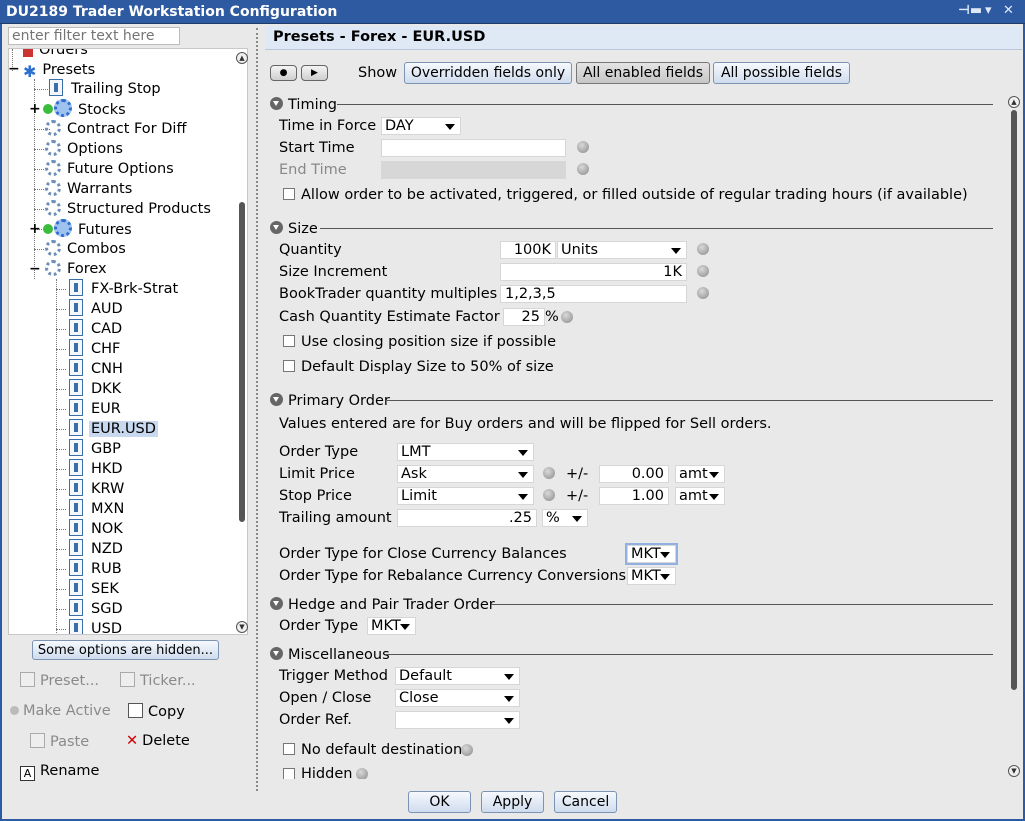  What do you see at coordinates (457, 720) in the screenshot?
I see `order-ref-select` at bounding box center [457, 720].